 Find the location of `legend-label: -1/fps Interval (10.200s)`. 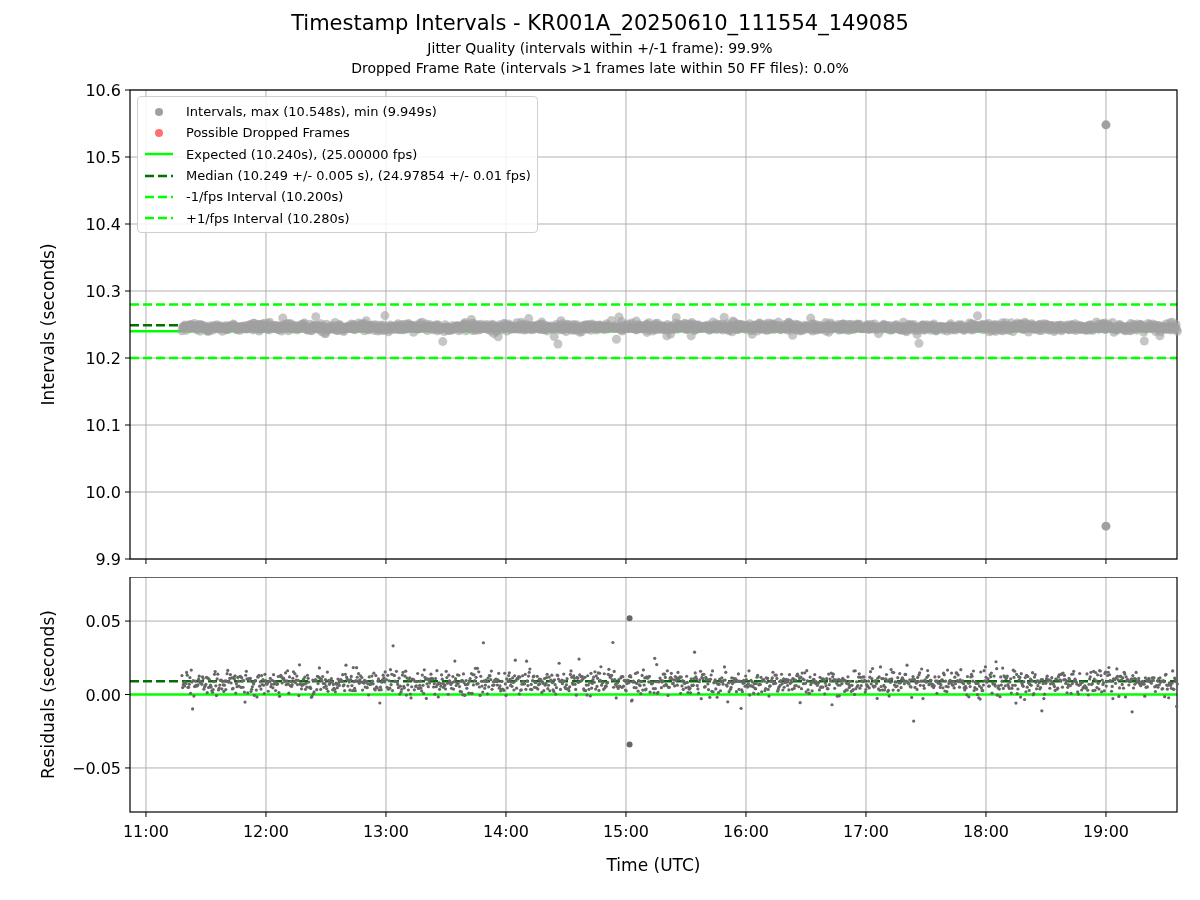

legend-label: -1/fps Interval (10.200s) is located at coordinates (265, 197).